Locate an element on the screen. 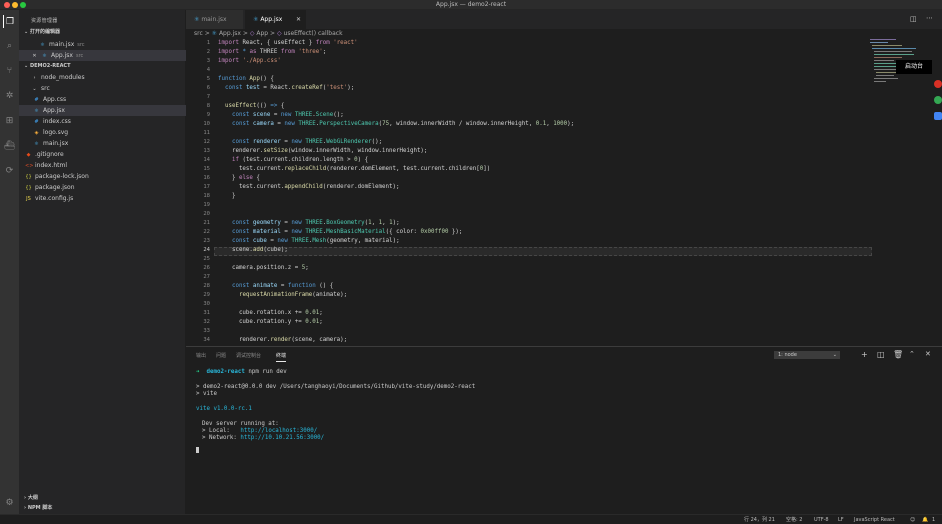 Image resolution: width=942 pixels, height=524 pixels. line-number: 29 is located at coordinates (206, 295).